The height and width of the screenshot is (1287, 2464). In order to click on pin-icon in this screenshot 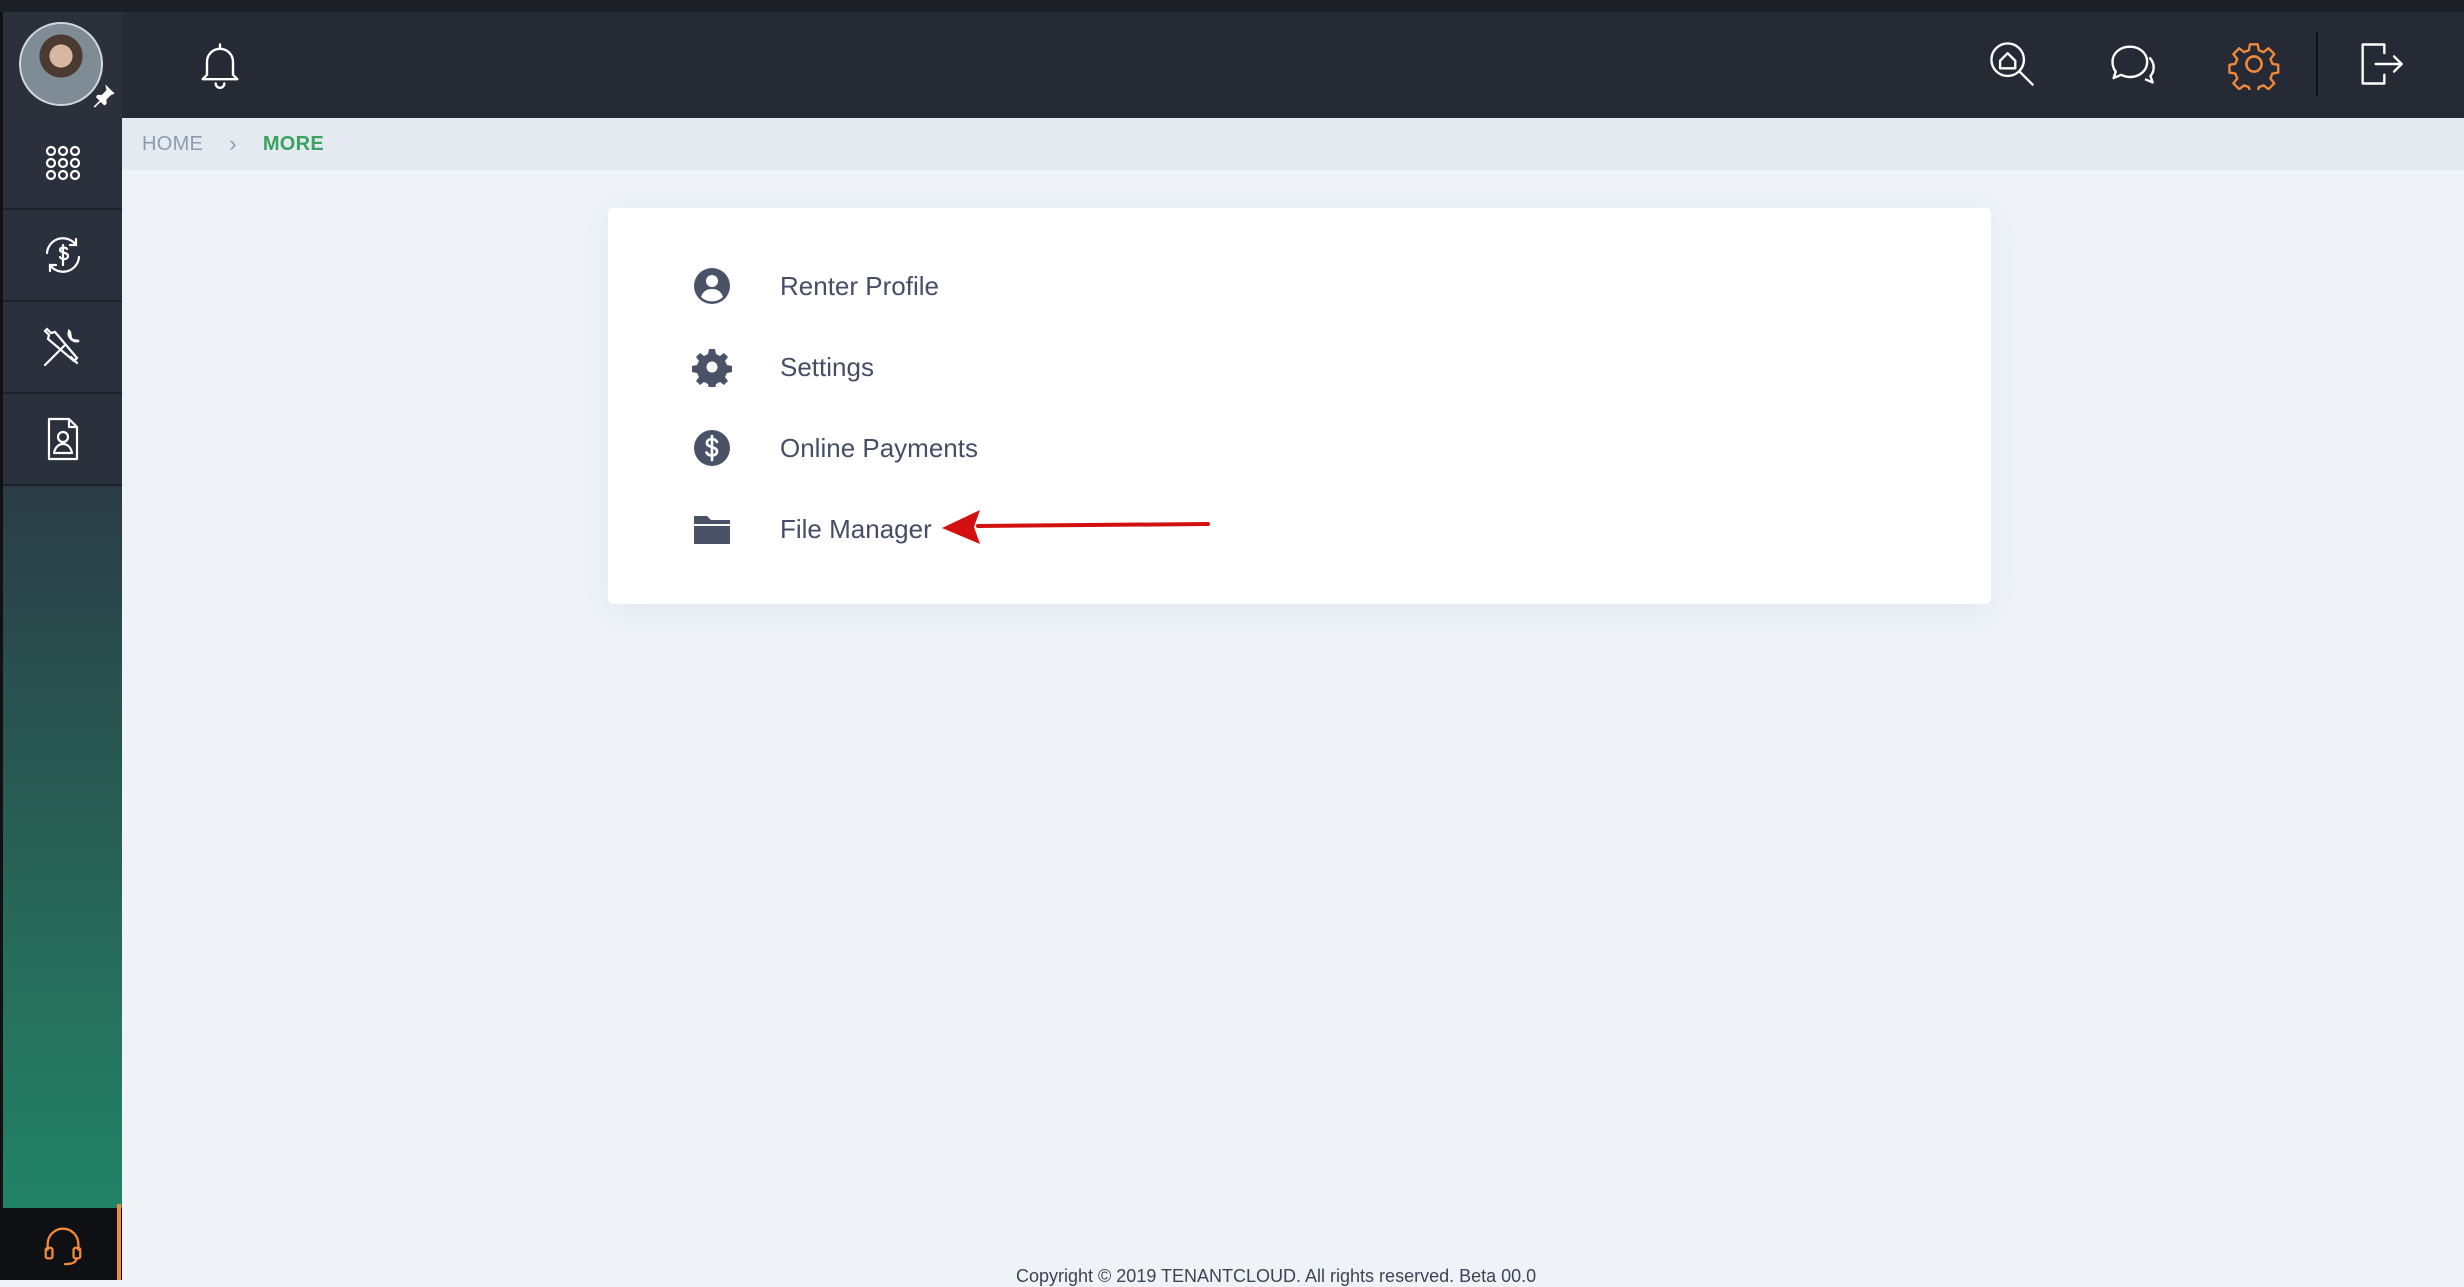, I will do `click(103, 96)`.